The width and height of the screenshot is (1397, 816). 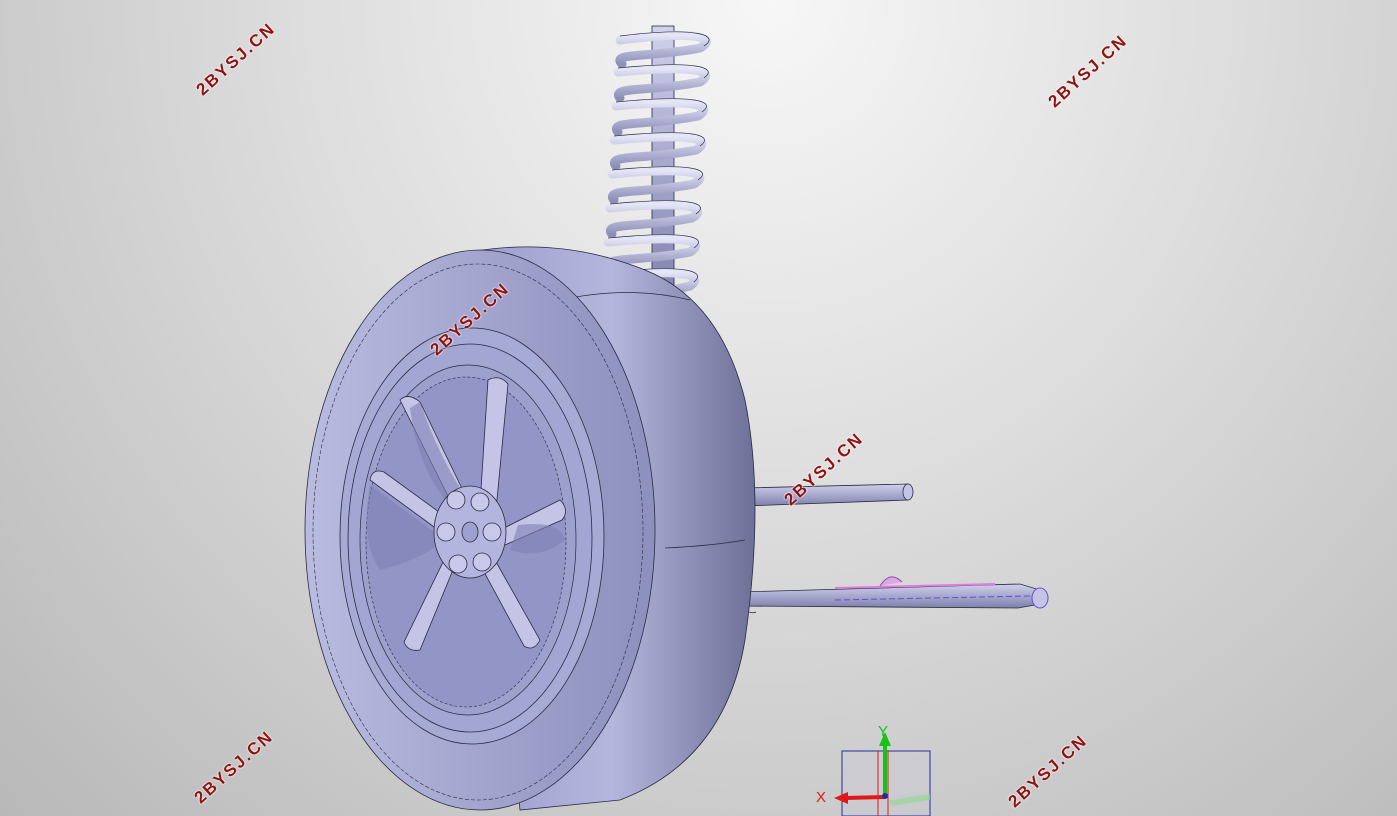 I want to click on wheel-rim, so click(x=470, y=538).